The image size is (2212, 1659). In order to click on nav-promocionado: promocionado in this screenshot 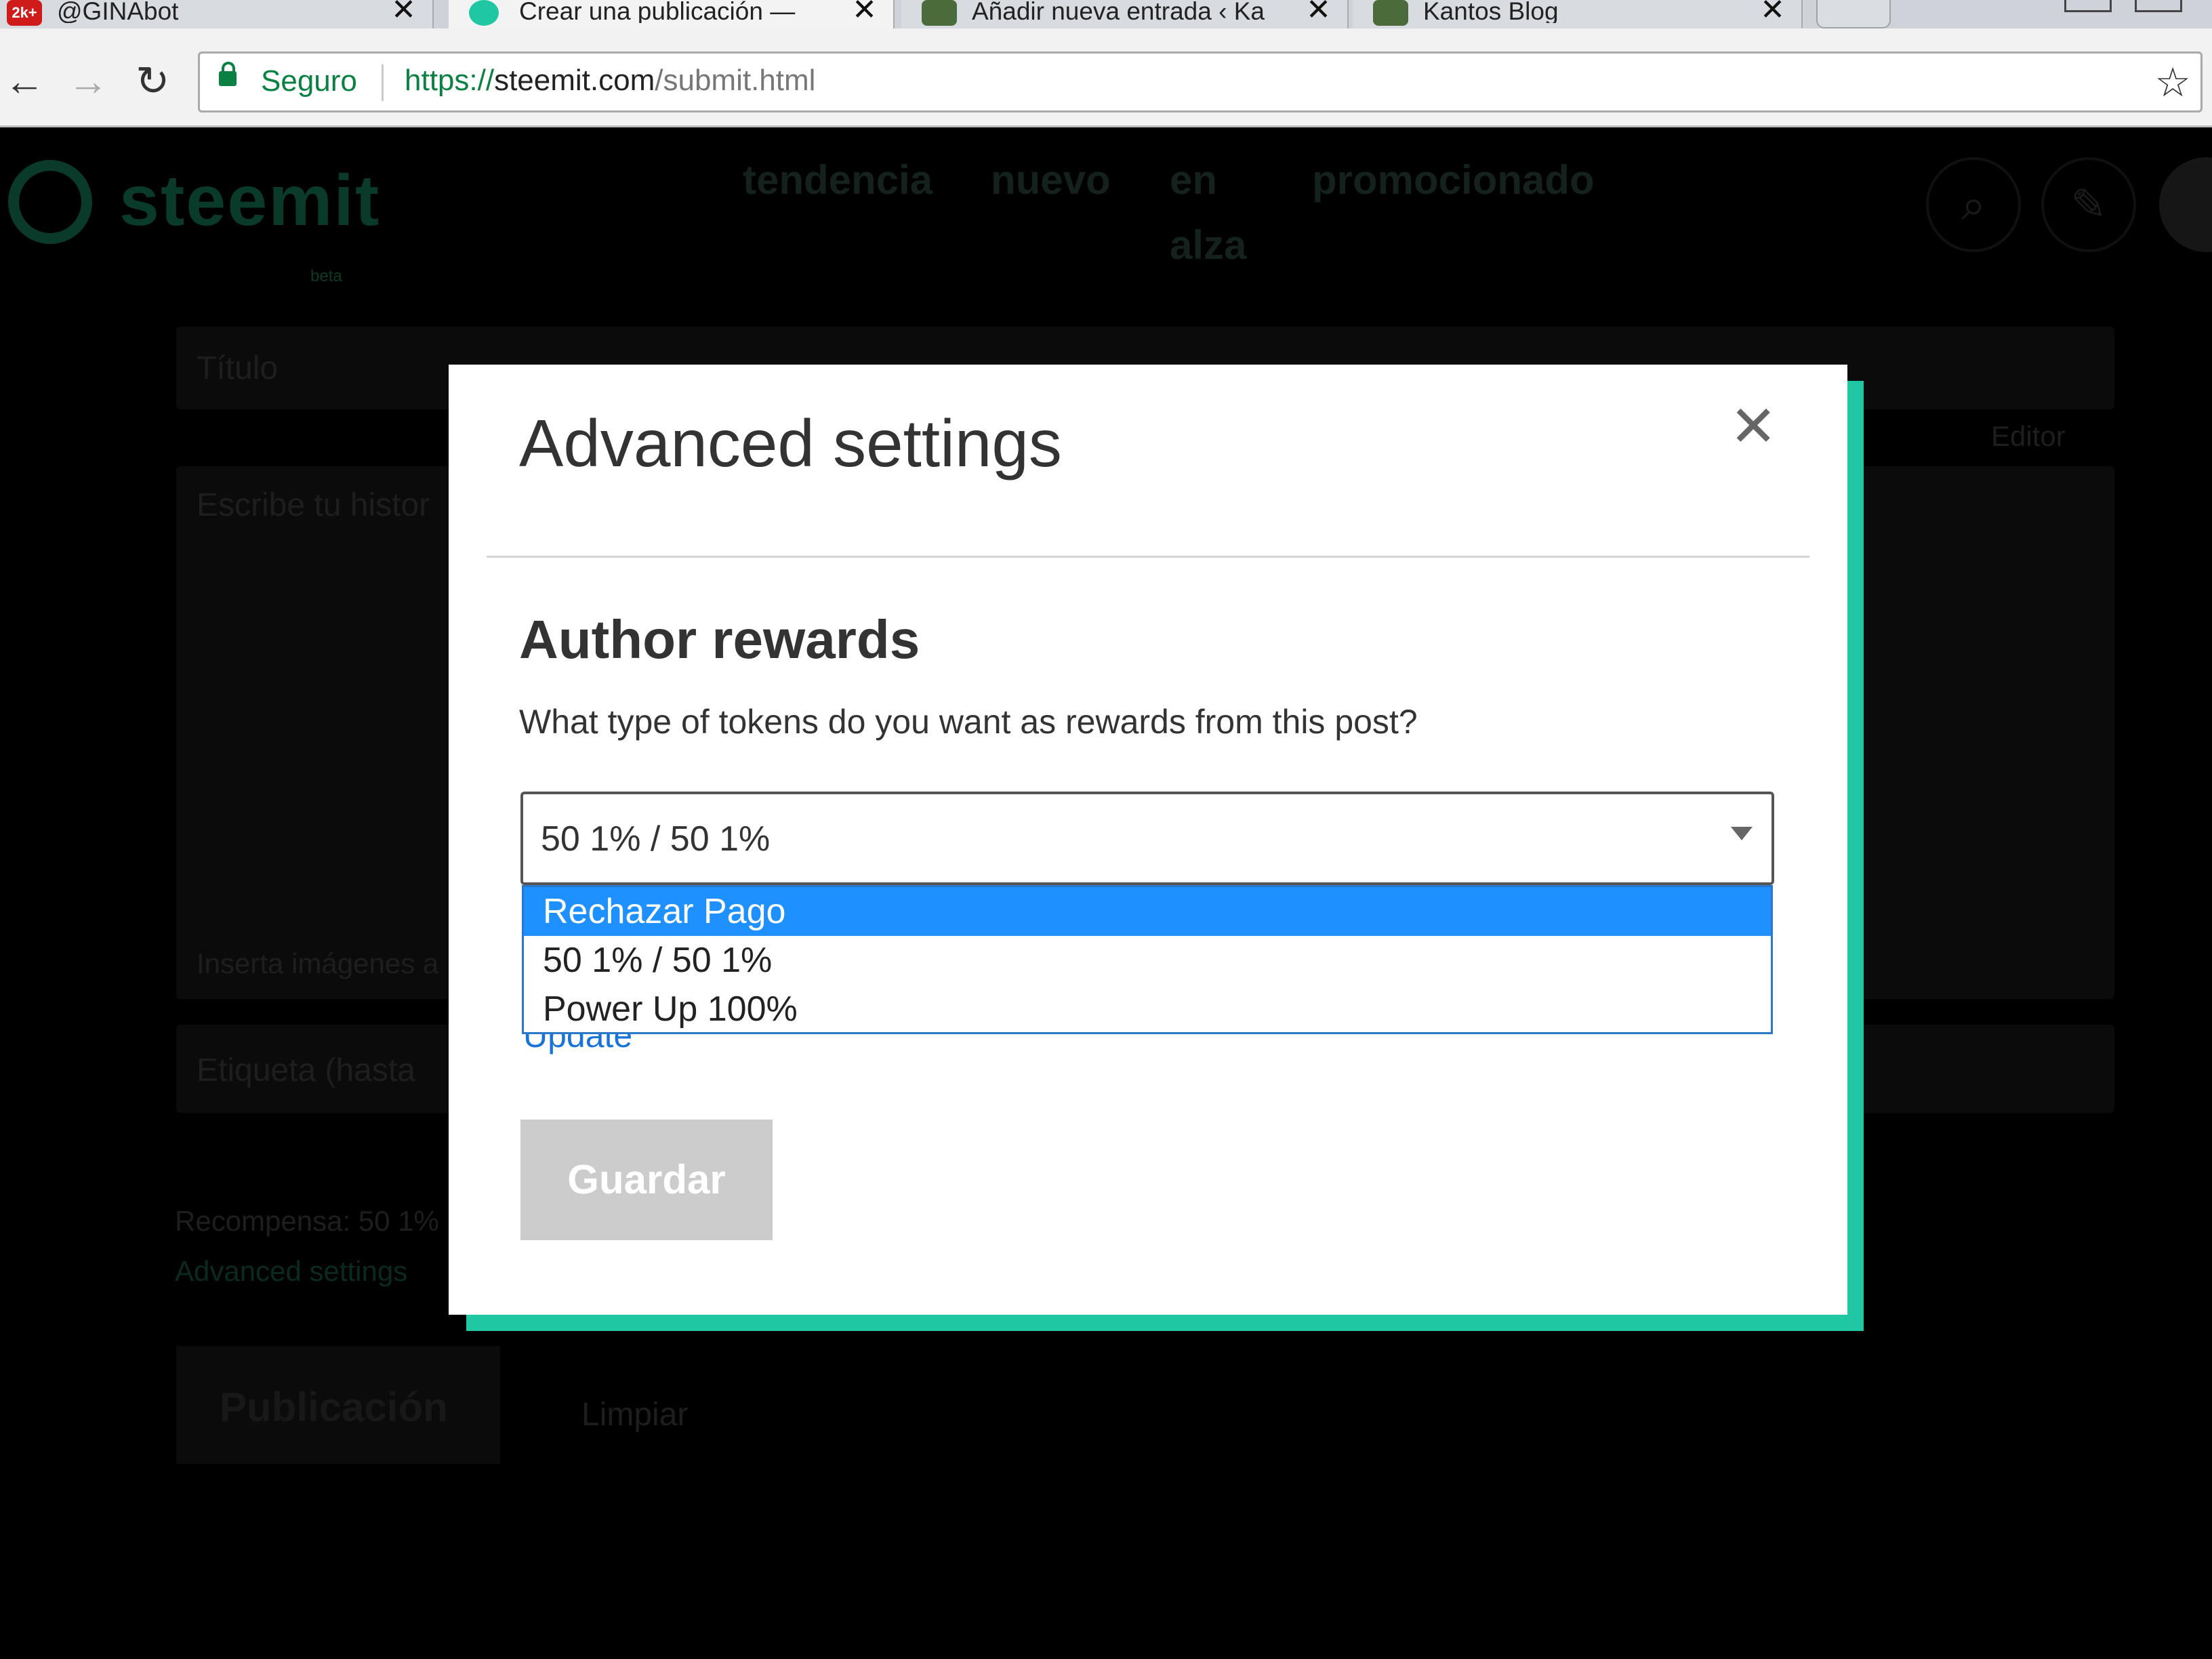, I will do `click(1453, 180)`.